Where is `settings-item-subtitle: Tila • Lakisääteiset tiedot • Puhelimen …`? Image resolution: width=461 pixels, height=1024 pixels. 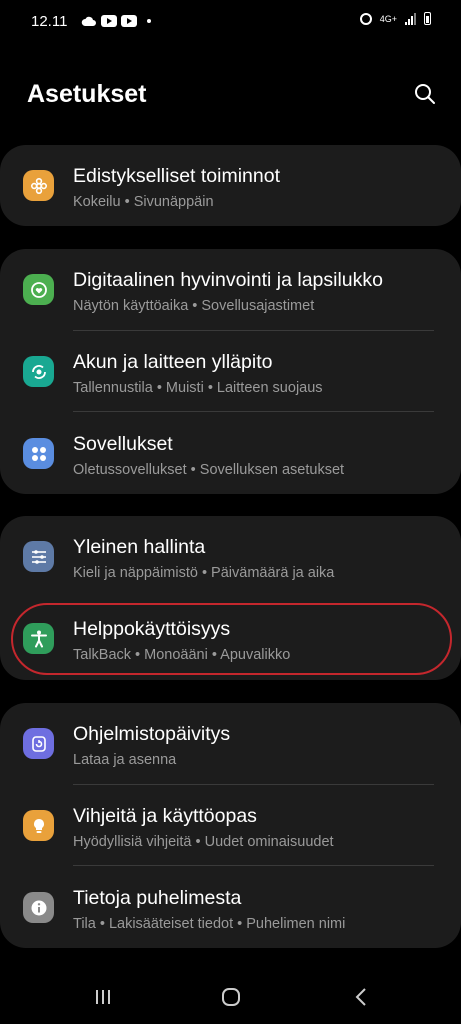
settings-item-subtitle: Tila • Lakisääteiset tiedot • Puhelimen … is located at coordinates (209, 924).